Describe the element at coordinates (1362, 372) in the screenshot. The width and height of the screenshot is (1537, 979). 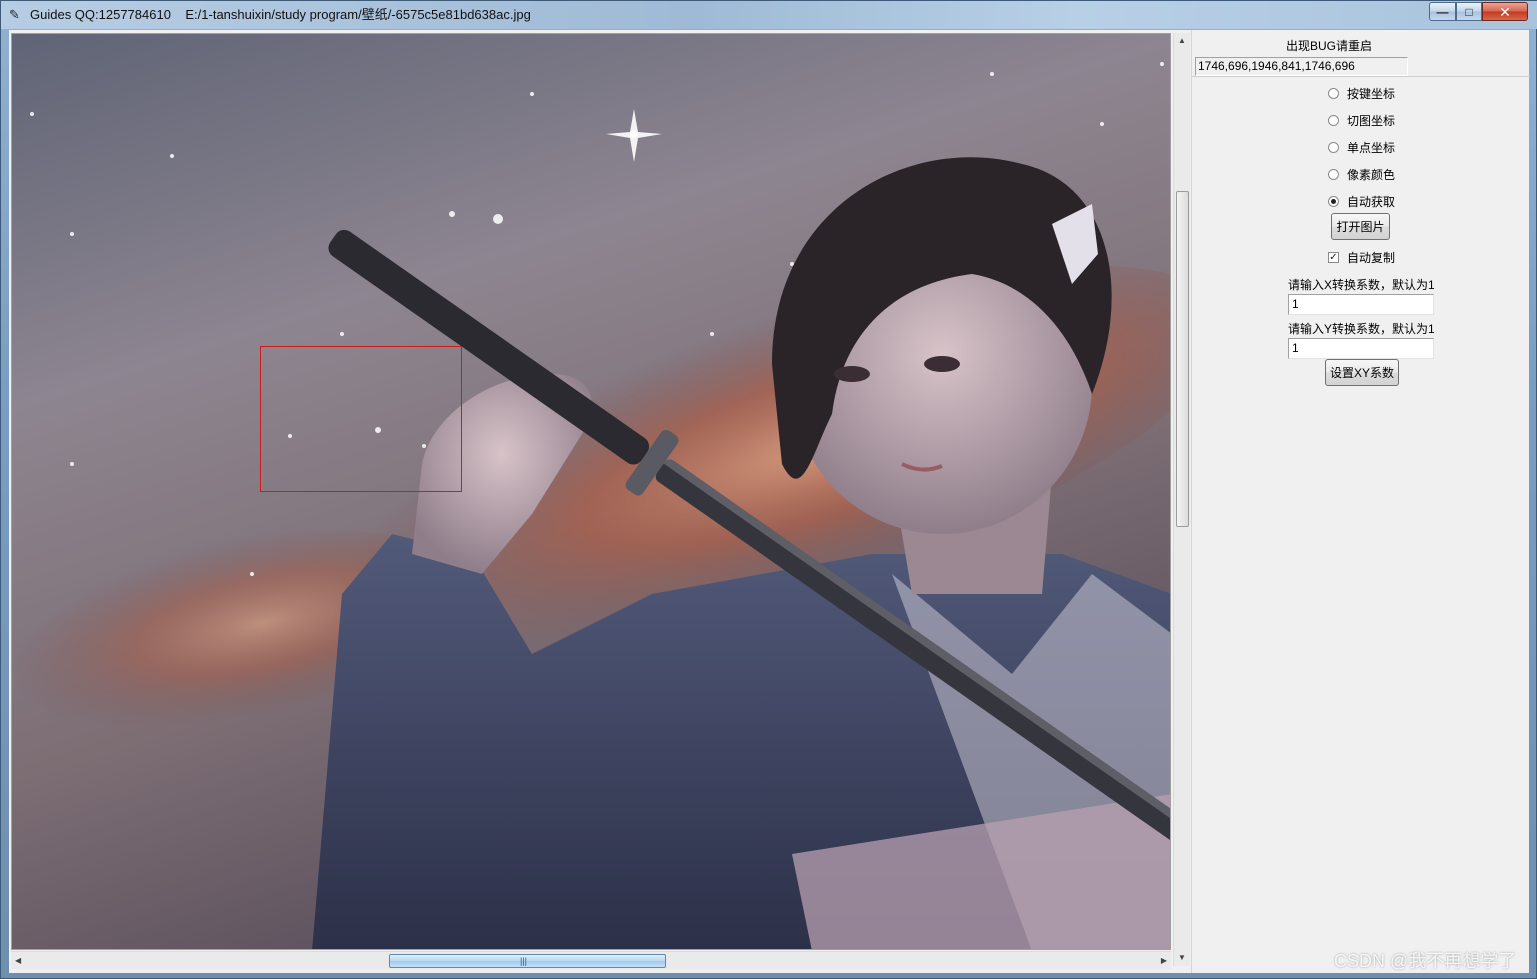
I see `set-xy-factor-button: 设置XY系数` at that location.